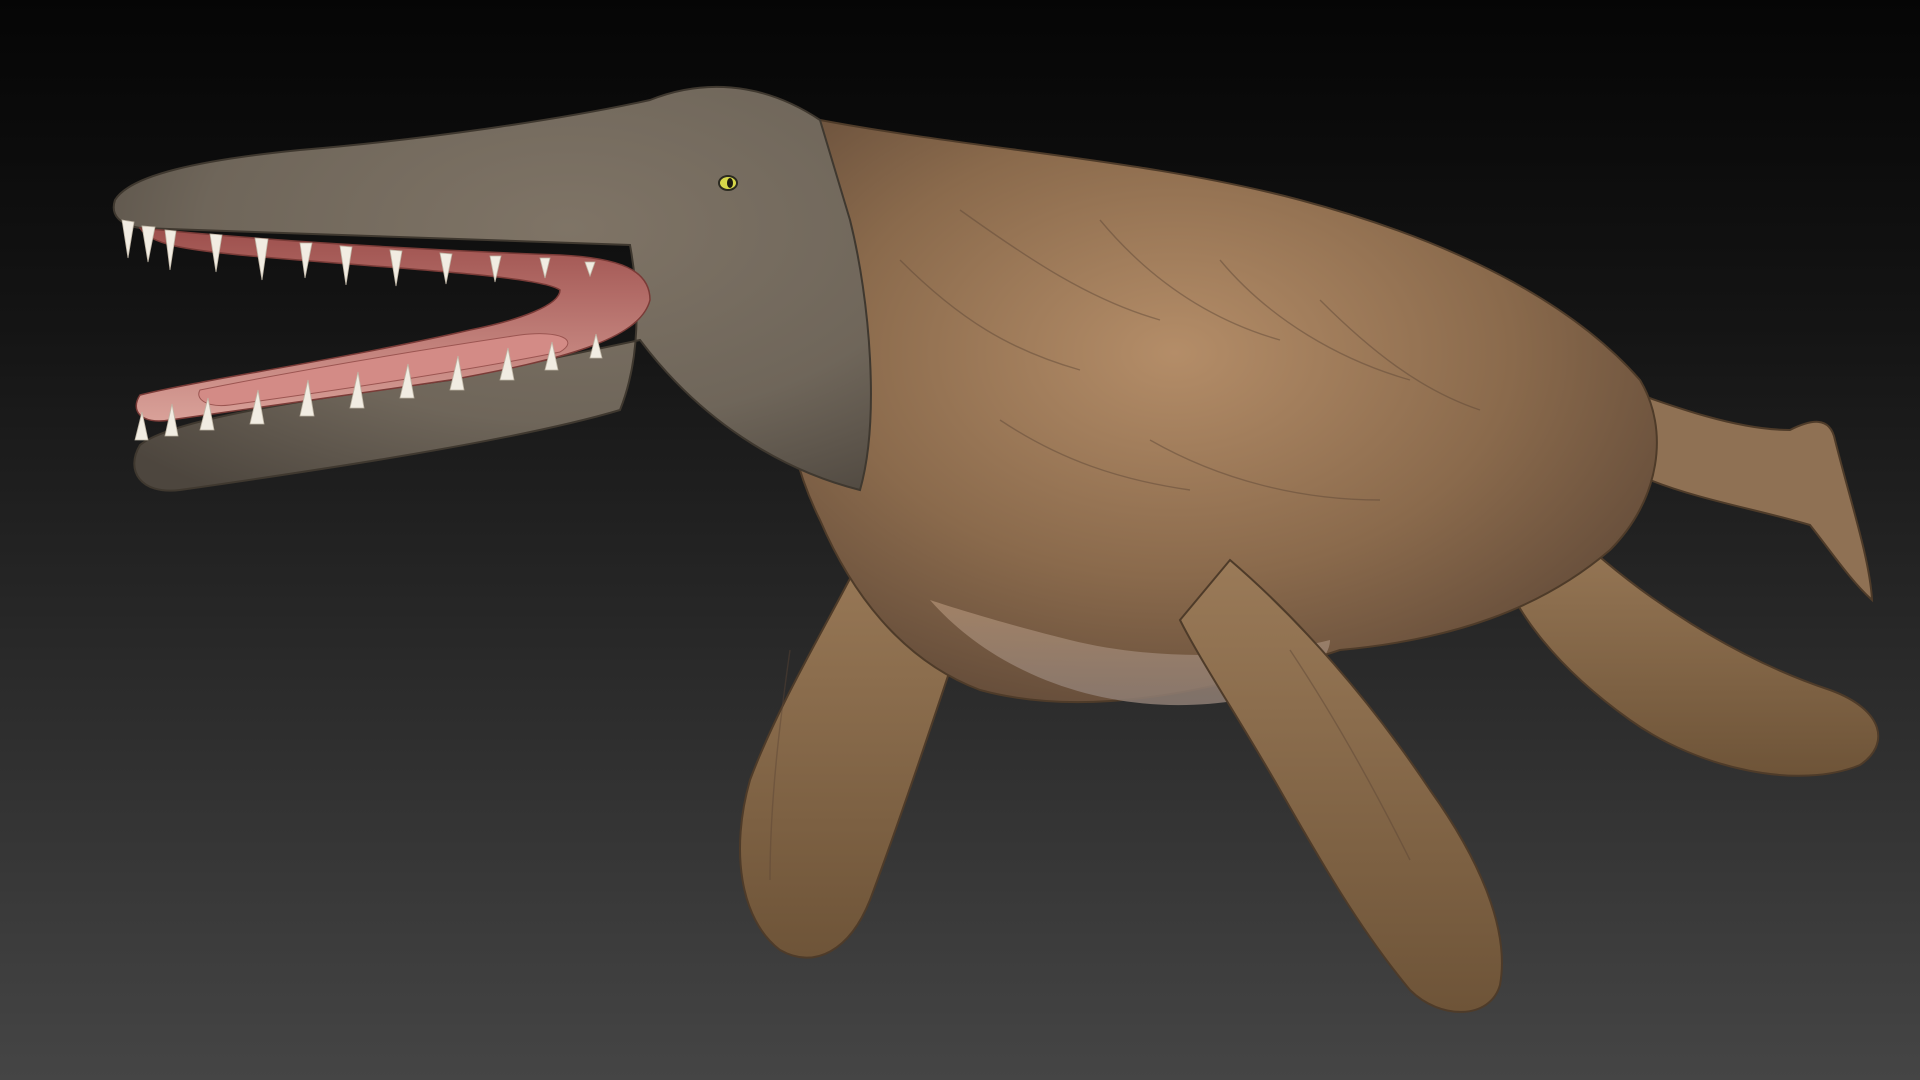 The image size is (1920, 1080). Describe the element at coordinates (492, 288) in the screenshot. I see `head` at that location.